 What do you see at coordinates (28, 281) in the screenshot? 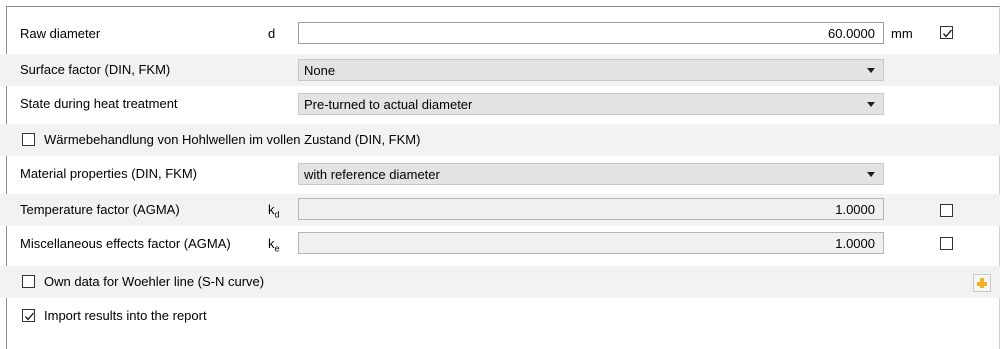
I see `own-data-woehler-checkbox` at bounding box center [28, 281].